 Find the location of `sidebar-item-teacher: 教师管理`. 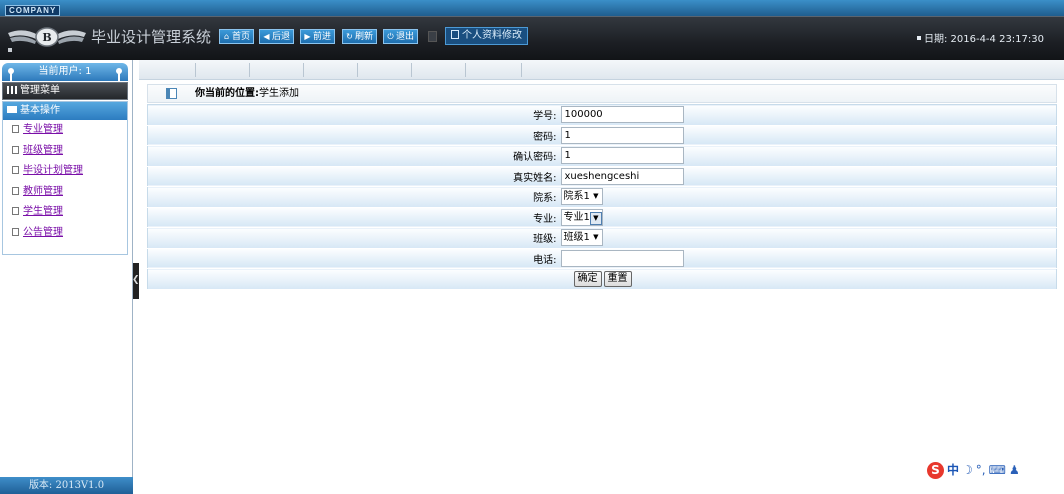

sidebar-item-teacher: 教师管理 is located at coordinates (65, 192).